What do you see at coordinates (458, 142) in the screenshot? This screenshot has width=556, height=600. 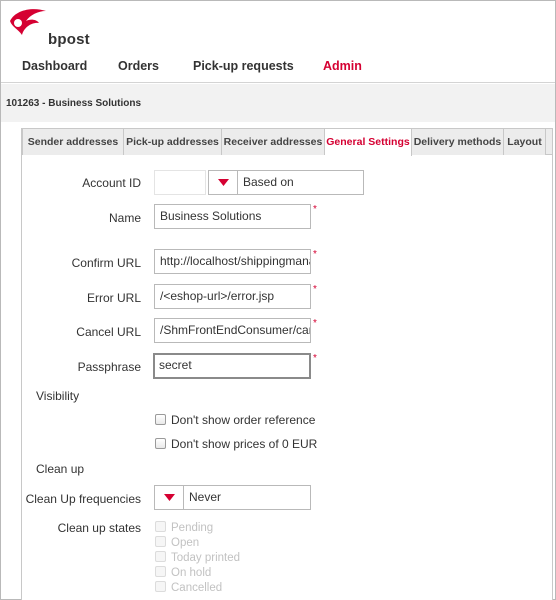 I see `tab-delivery-methods: Delivery methods` at bounding box center [458, 142].